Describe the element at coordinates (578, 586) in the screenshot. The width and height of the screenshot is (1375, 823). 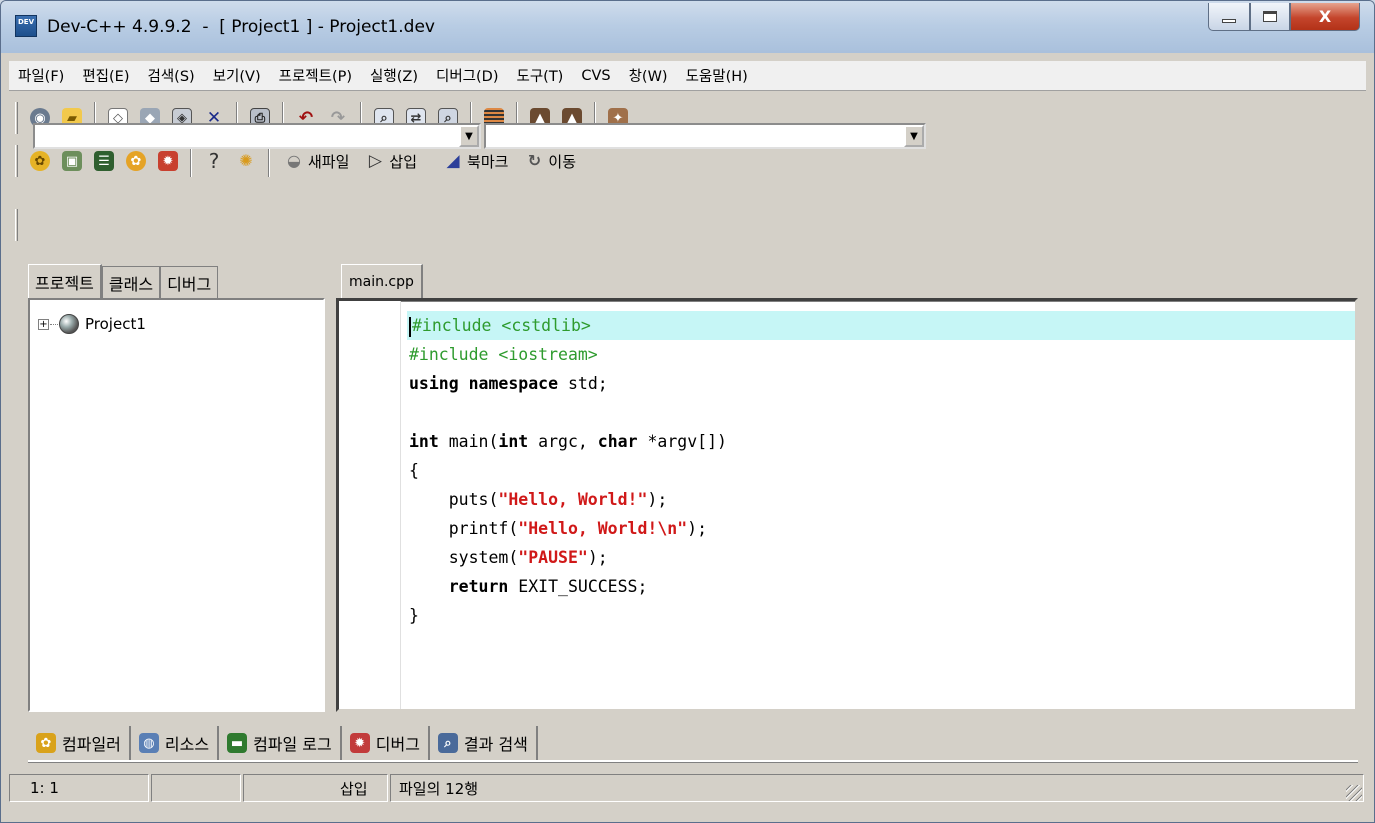
I see `code-token: EXIT_SUCCESS;` at that location.